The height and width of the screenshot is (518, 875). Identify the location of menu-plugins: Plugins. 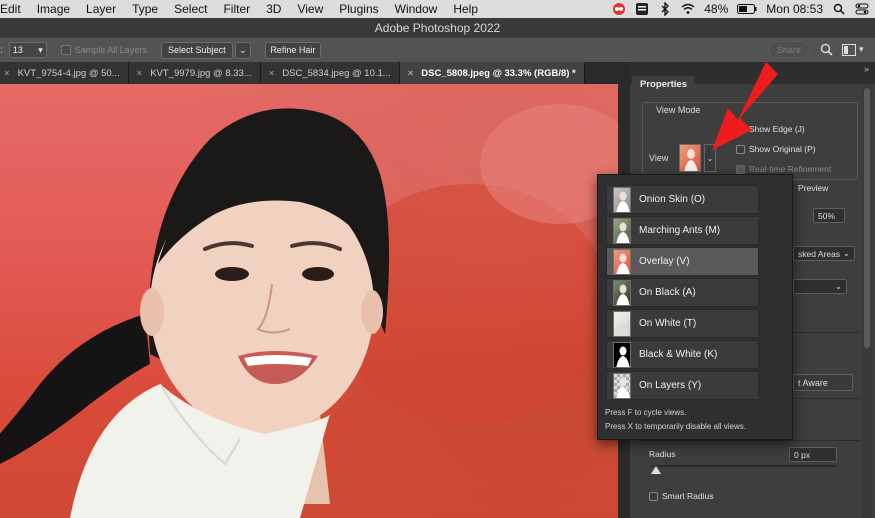
(358, 9).